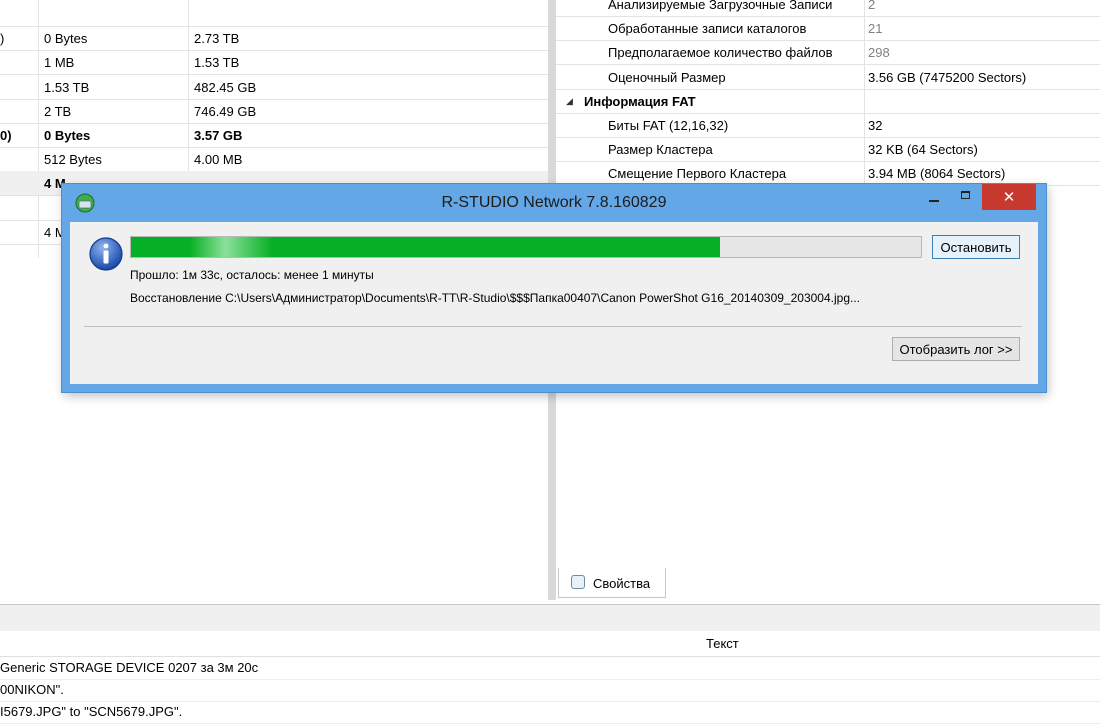  What do you see at coordinates (274, 87) in the screenshot?
I see `table-row: 1.53 TB 482.45 GB` at bounding box center [274, 87].